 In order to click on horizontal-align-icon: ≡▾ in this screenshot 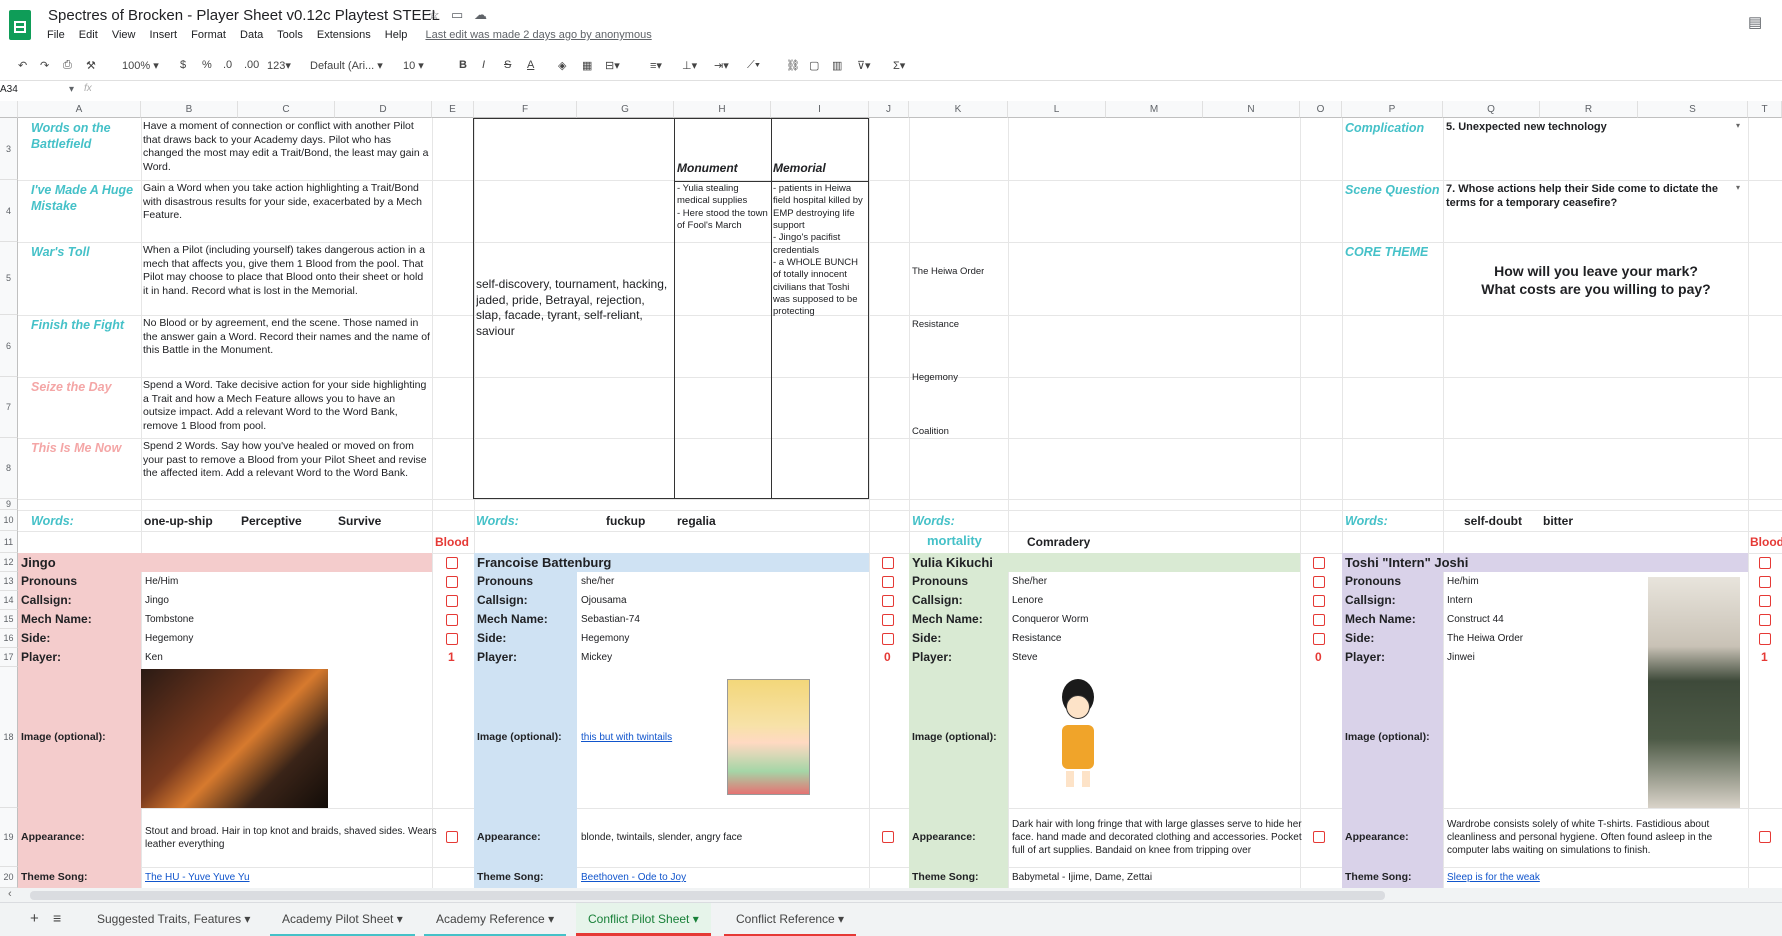, I will do `click(656, 65)`.